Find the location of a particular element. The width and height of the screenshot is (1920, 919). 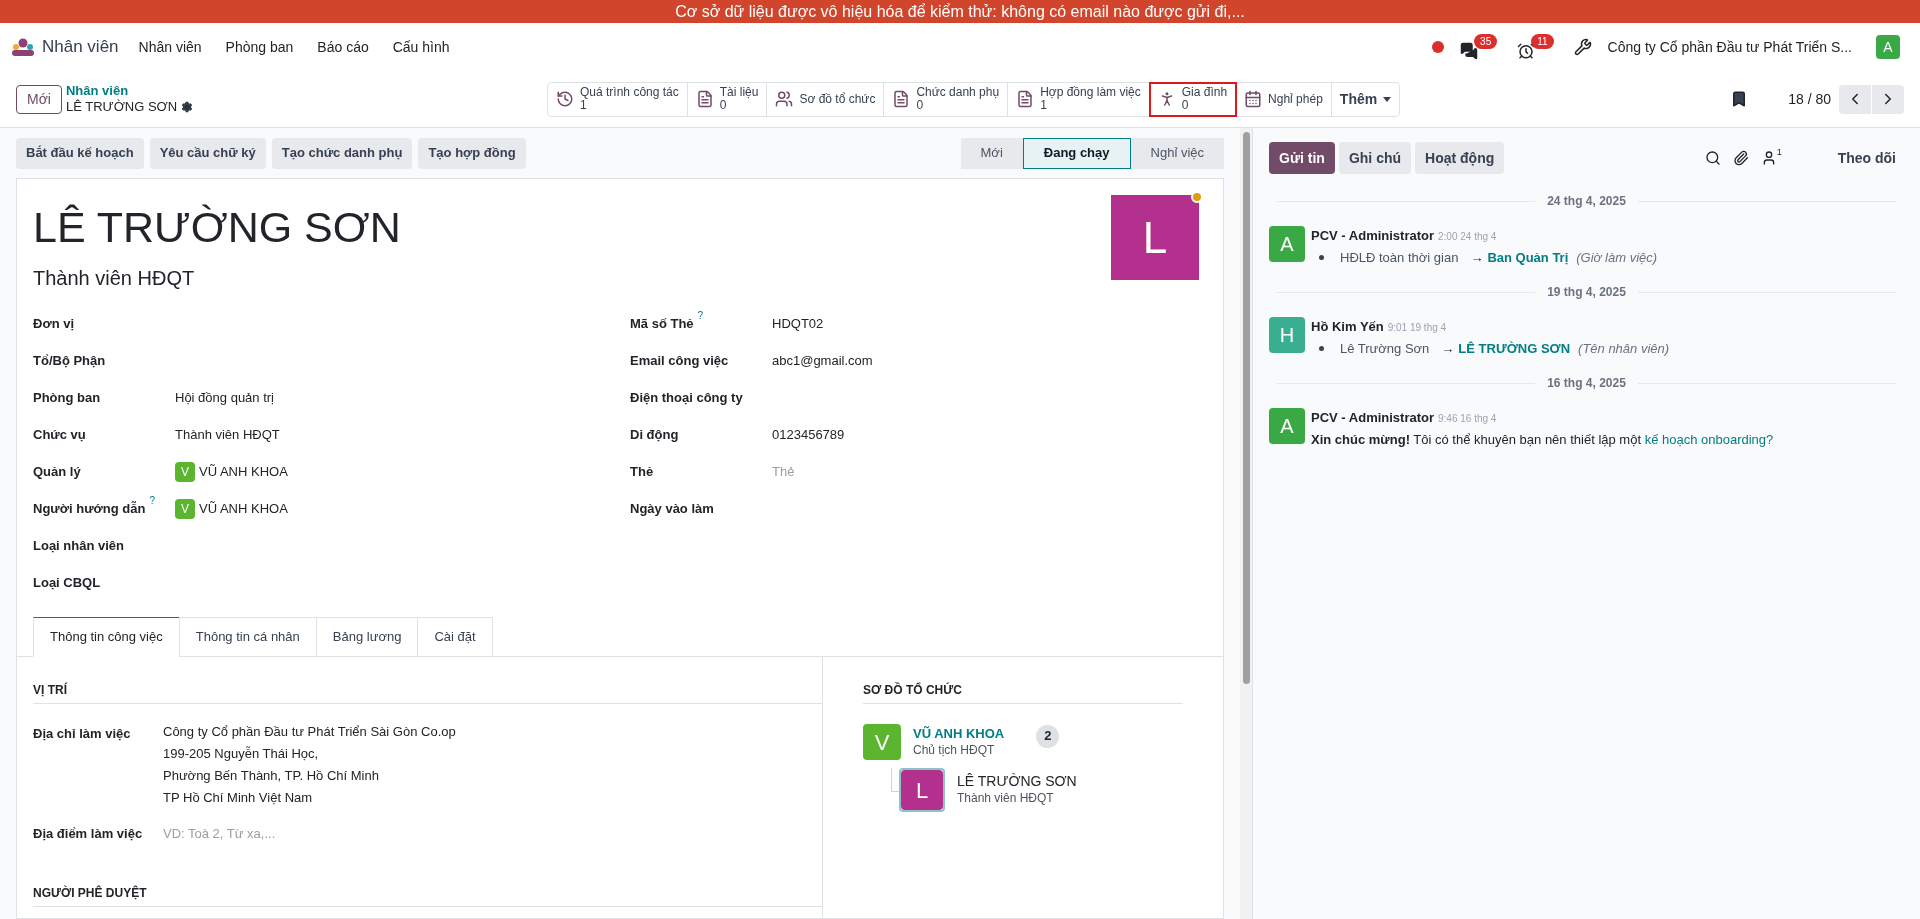

input-field: Thẻ is located at coordinates (872, 471).